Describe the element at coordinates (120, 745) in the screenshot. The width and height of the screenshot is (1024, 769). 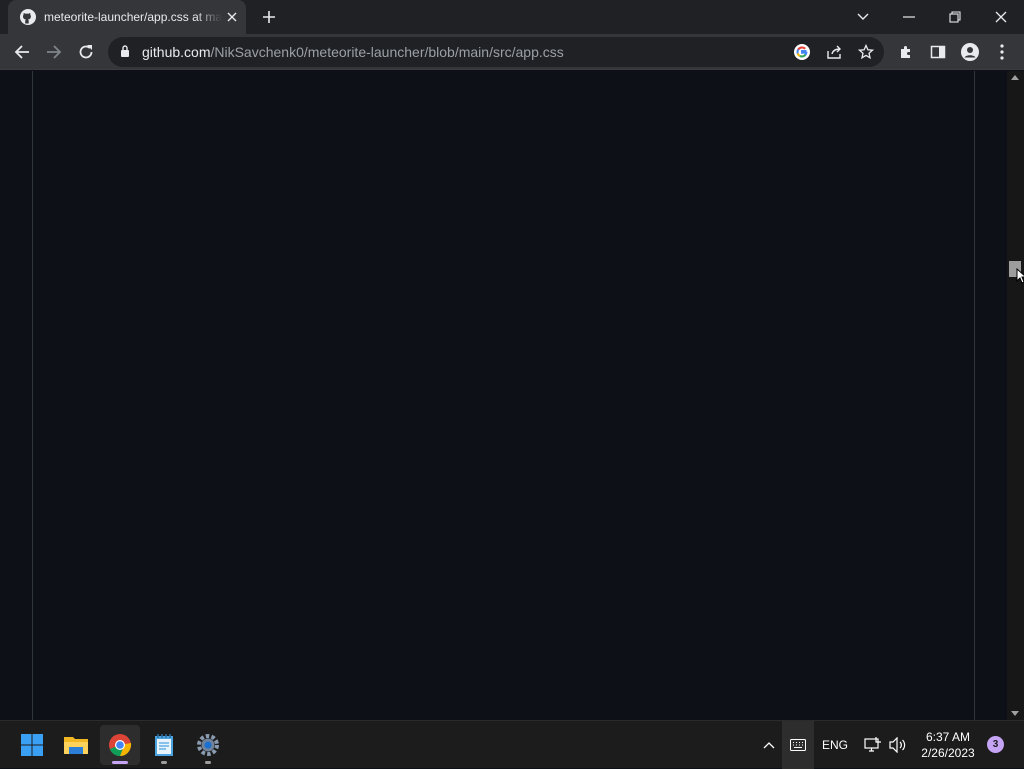
I see `chrome-taskbar-icon` at that location.